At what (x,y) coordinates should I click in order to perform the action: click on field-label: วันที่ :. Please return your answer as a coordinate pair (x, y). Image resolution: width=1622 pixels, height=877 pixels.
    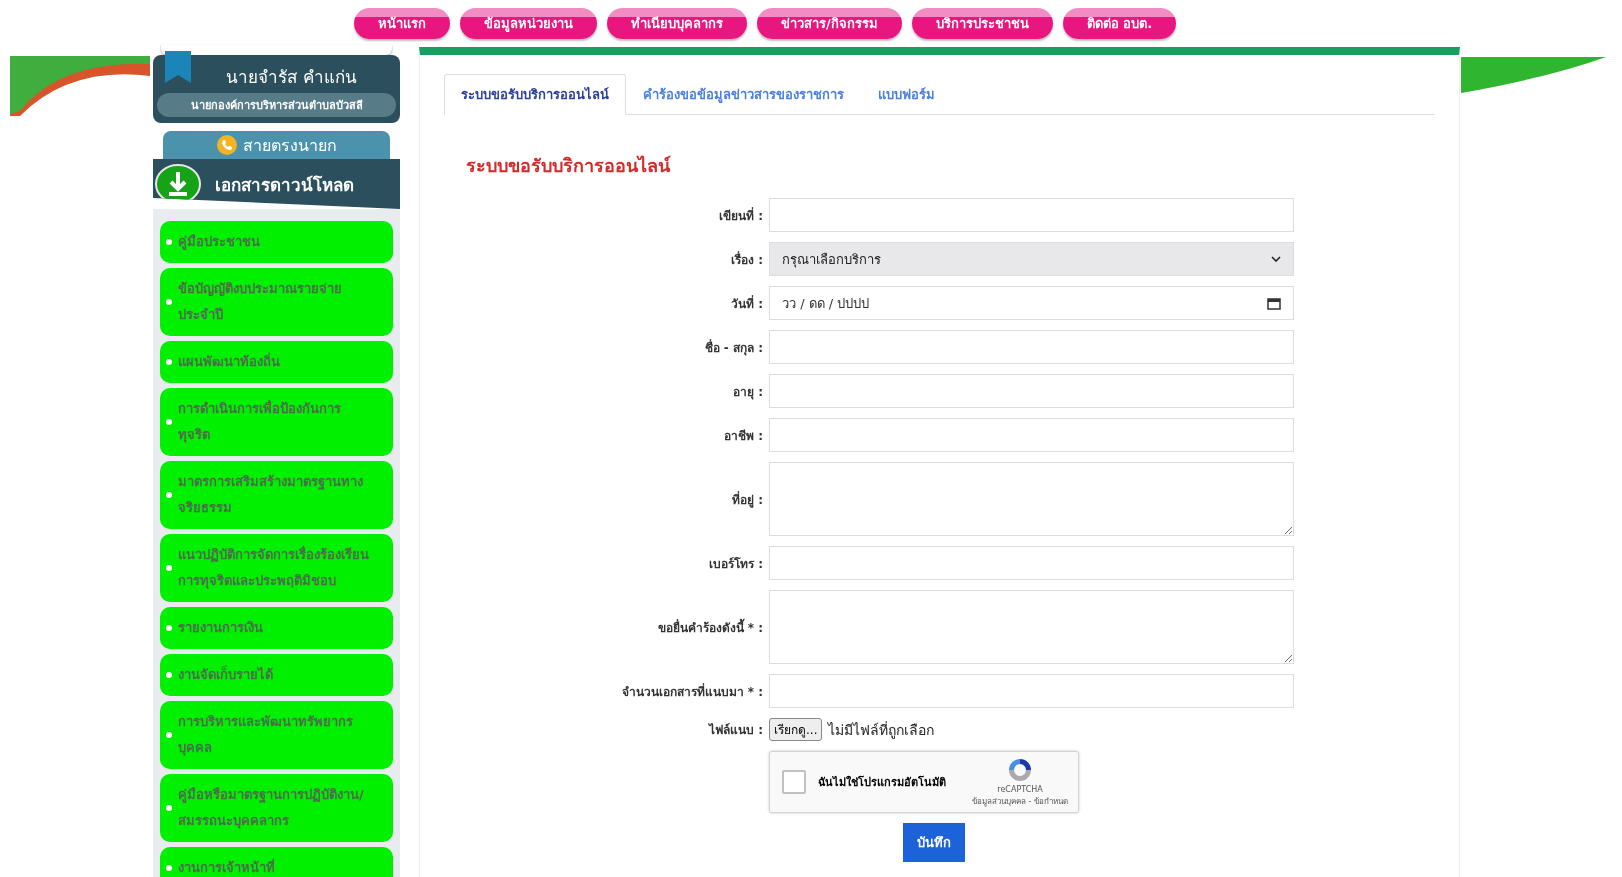
    Looking at the image, I should click on (746, 303).